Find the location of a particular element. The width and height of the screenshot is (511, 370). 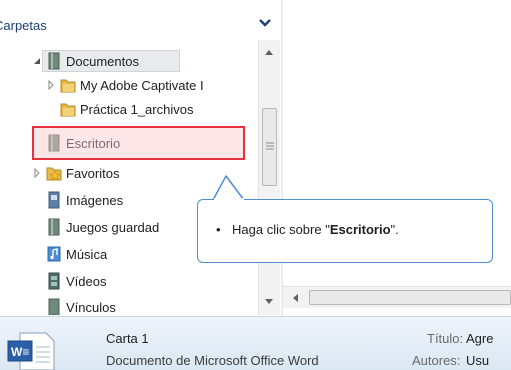

svg-text: W≡ is located at coordinates (20, 352).